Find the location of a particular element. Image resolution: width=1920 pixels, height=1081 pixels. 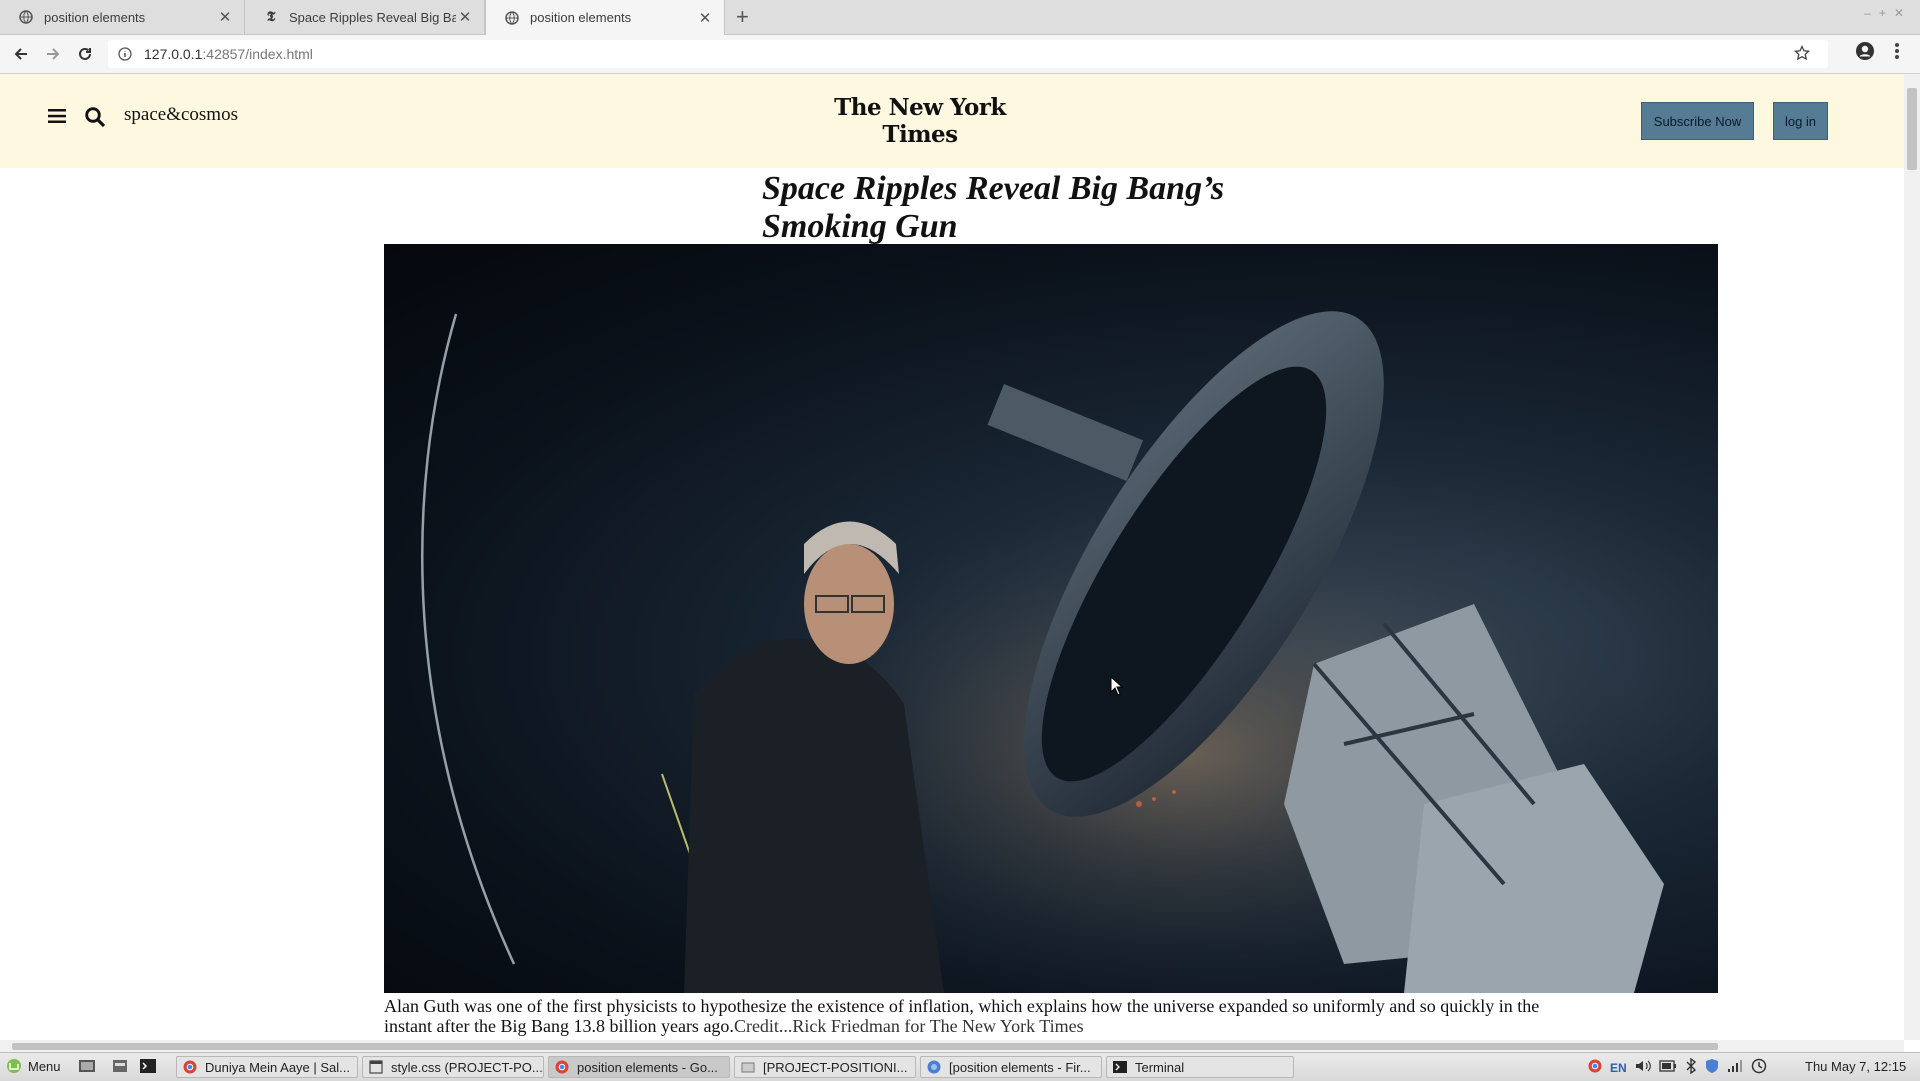

shield-icon is located at coordinates (1712, 1067).